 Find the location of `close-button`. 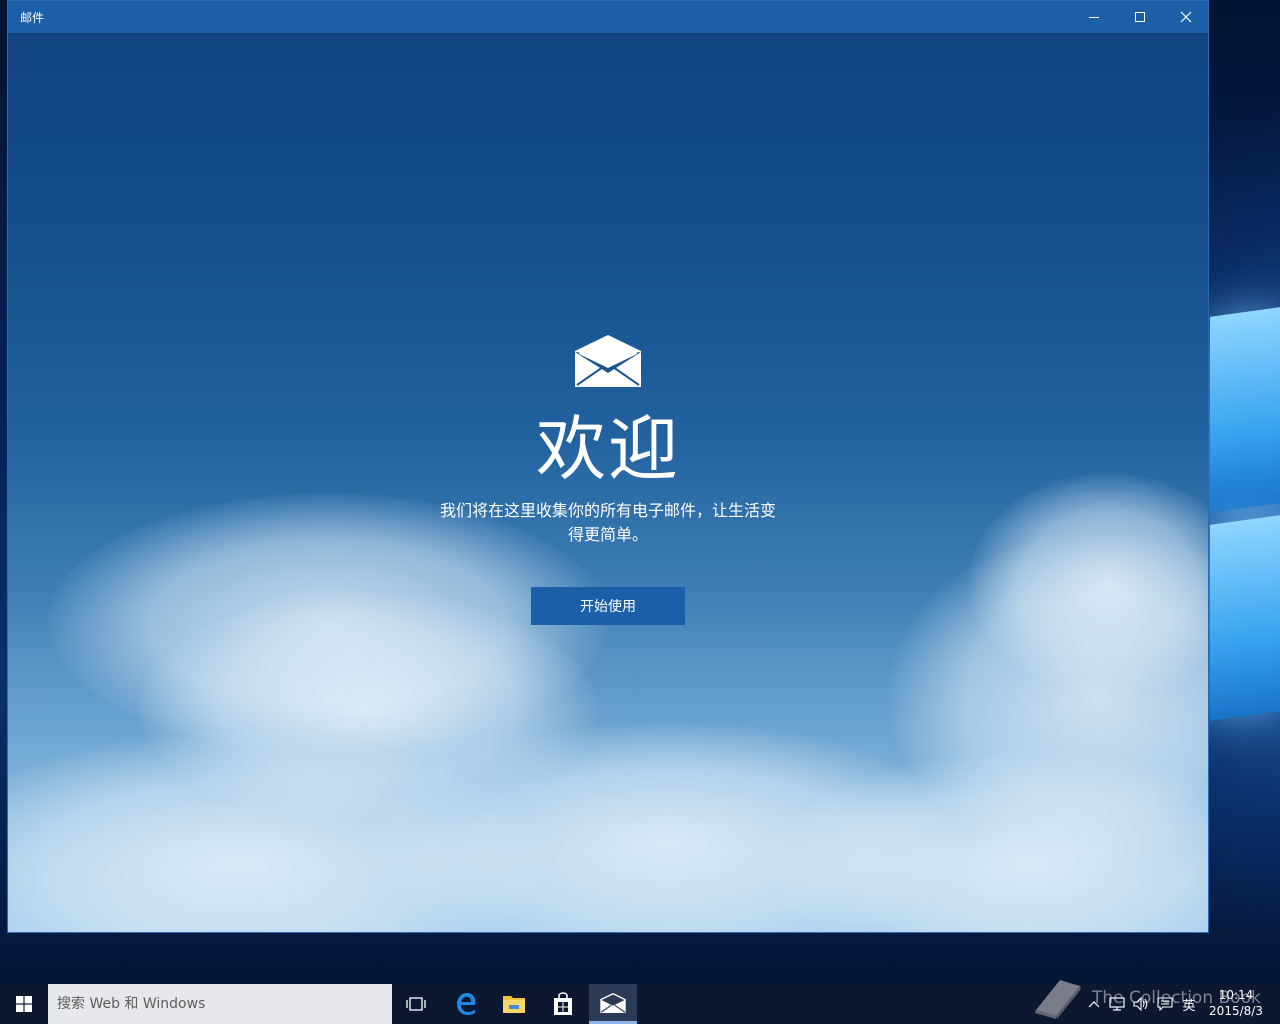

close-button is located at coordinates (1185, 17).